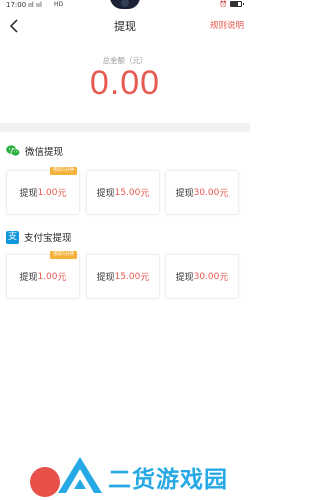 The height and width of the screenshot is (500, 320). I want to click on watermark-logo-icon, so click(80, 475).